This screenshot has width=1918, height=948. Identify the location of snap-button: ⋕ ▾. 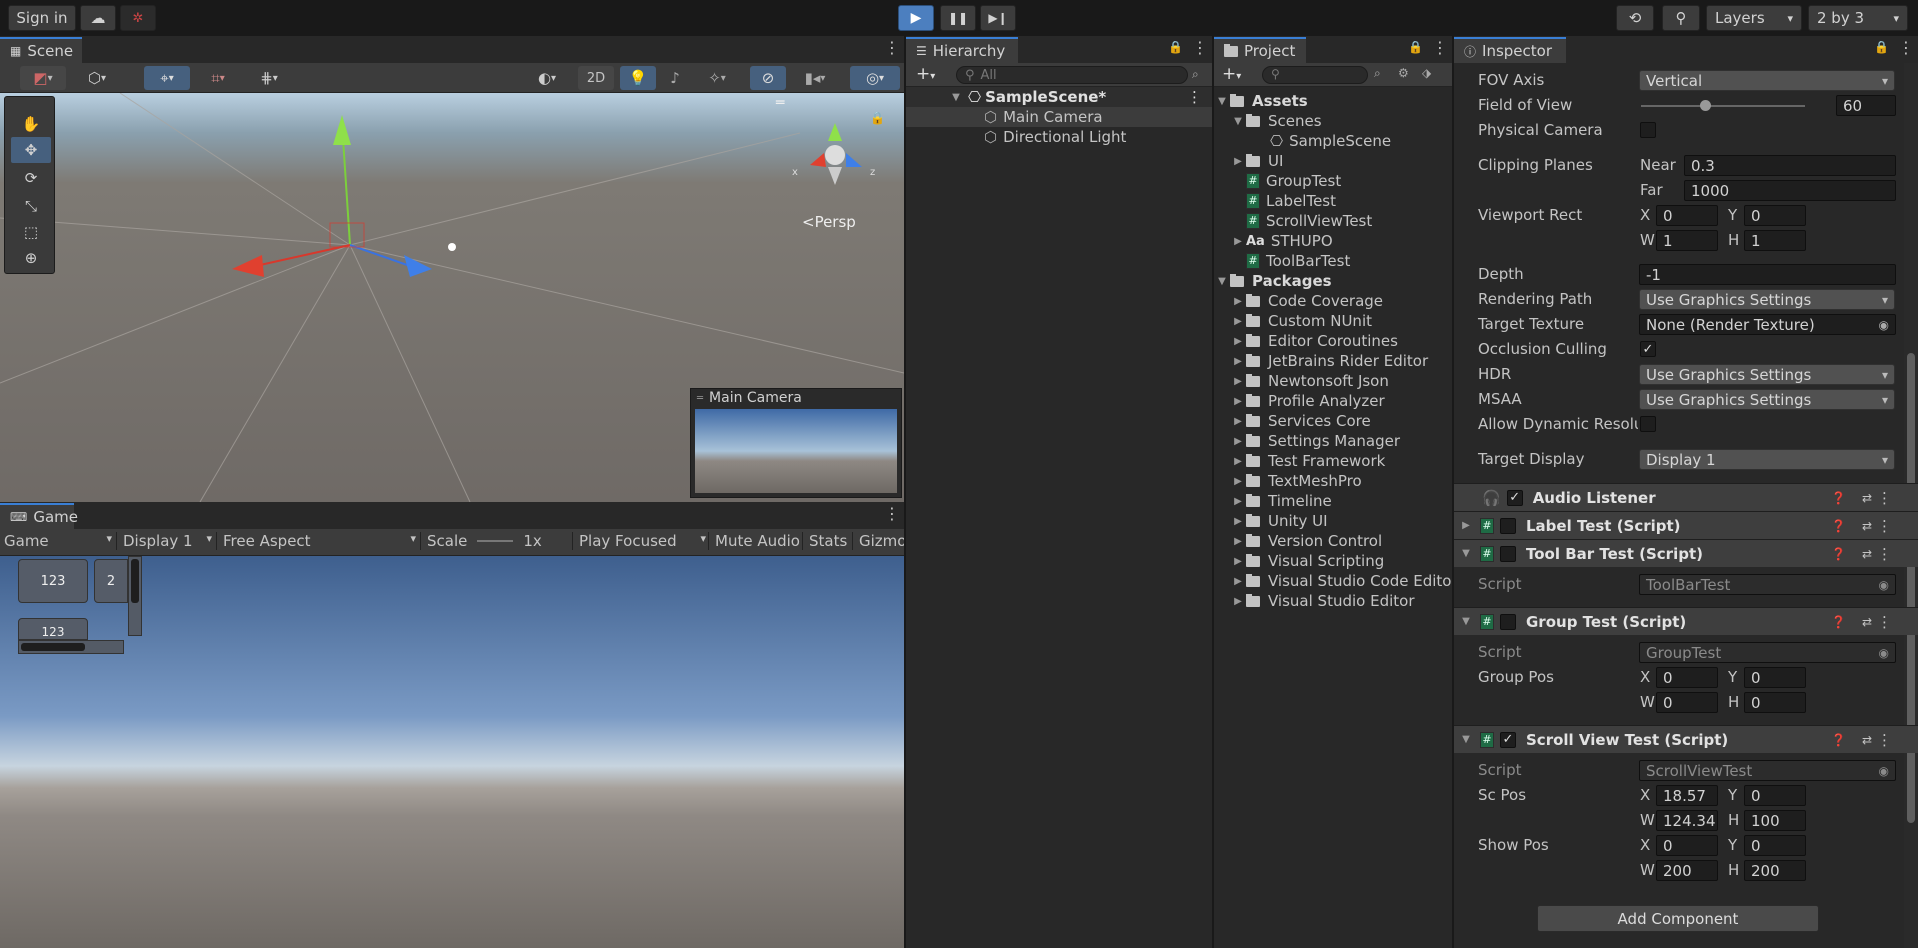
(269, 78).